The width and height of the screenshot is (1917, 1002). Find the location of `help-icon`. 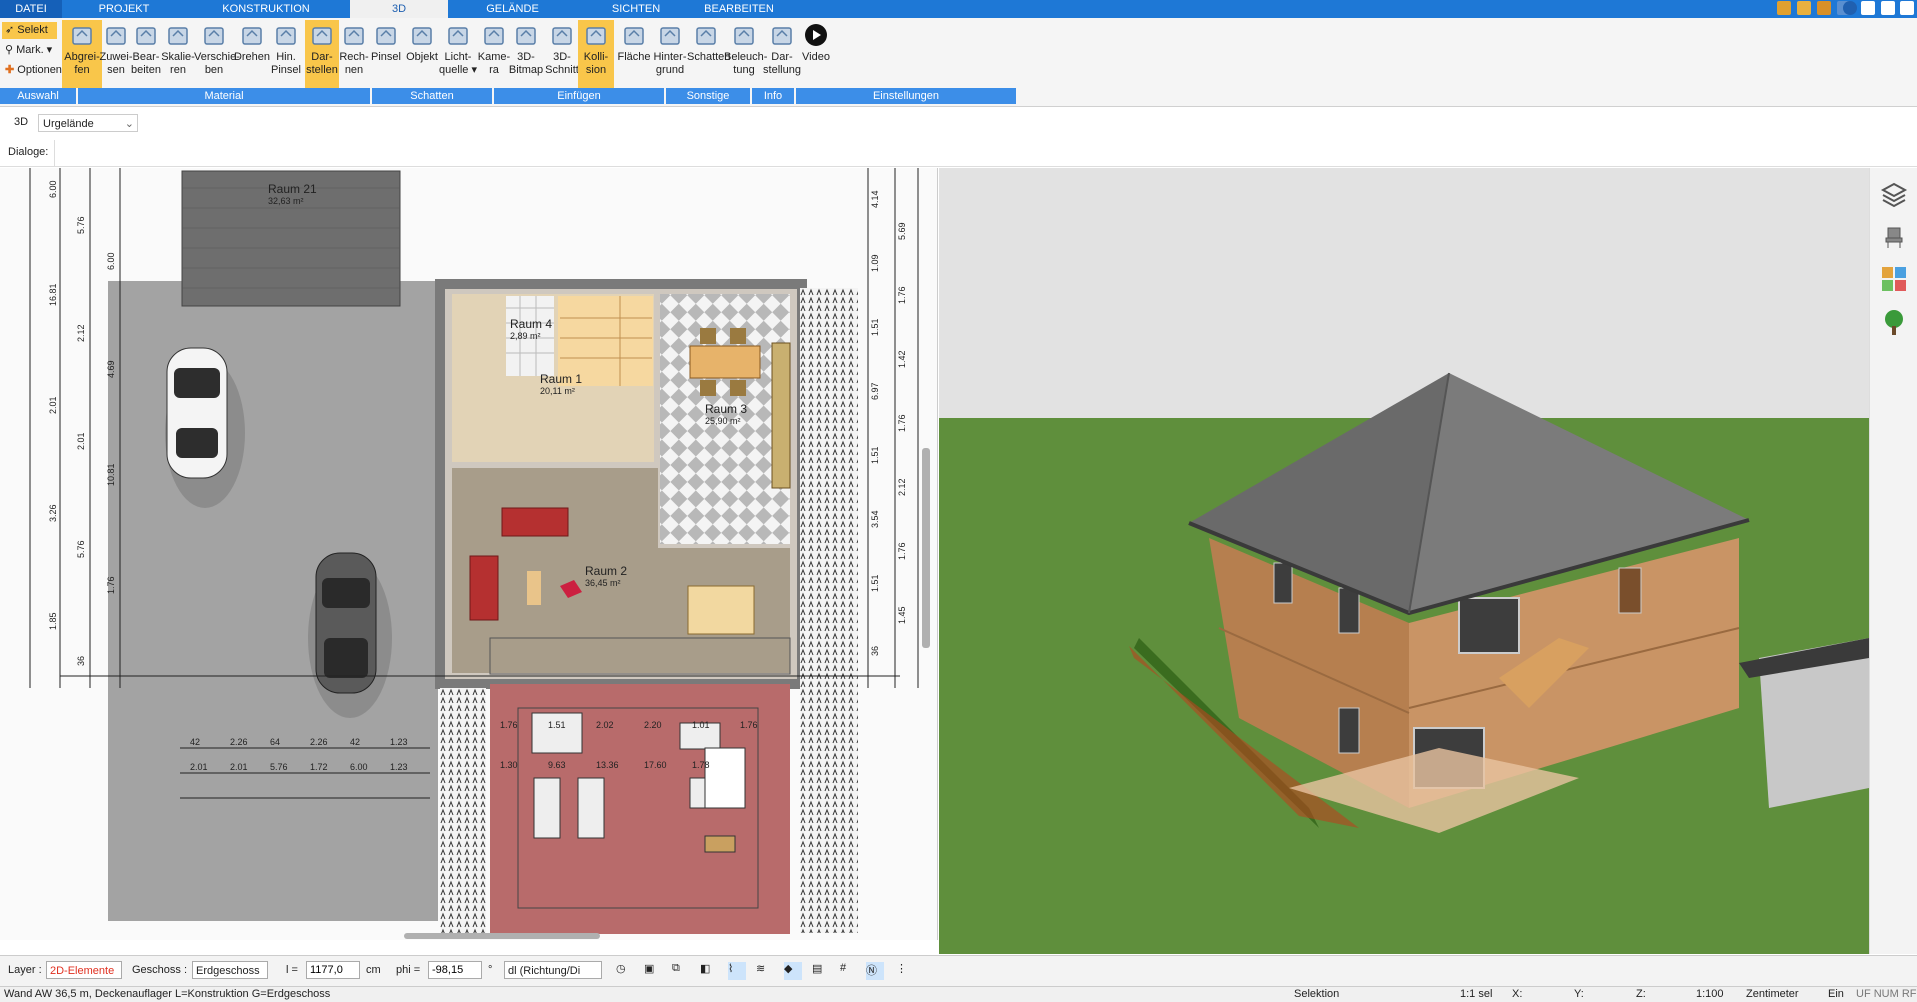

help-icon is located at coordinates (1850, 8).